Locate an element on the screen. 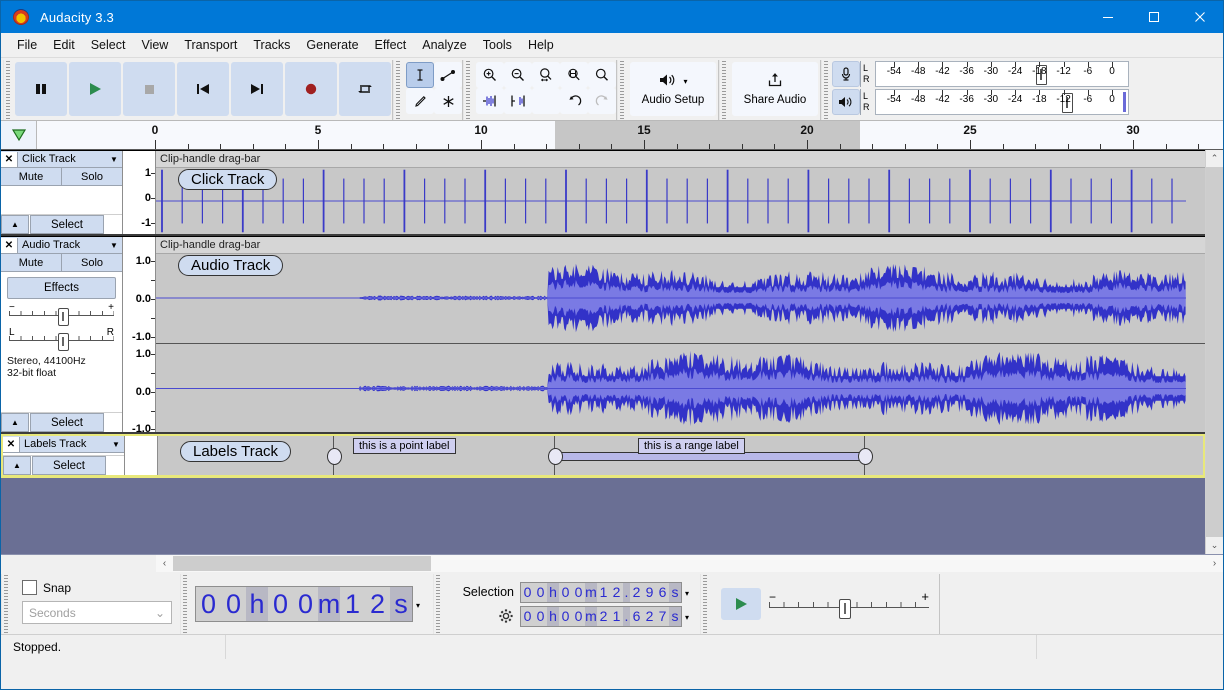 The height and width of the screenshot is (690, 1224). scroll-up-button: ⌃ is located at coordinates (1214, 158).